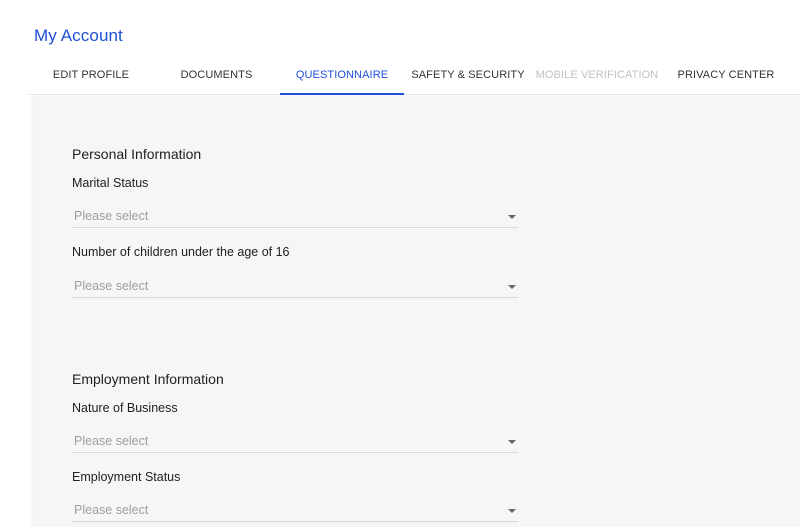  What do you see at coordinates (78, 35) in the screenshot?
I see `page-title: My Account` at bounding box center [78, 35].